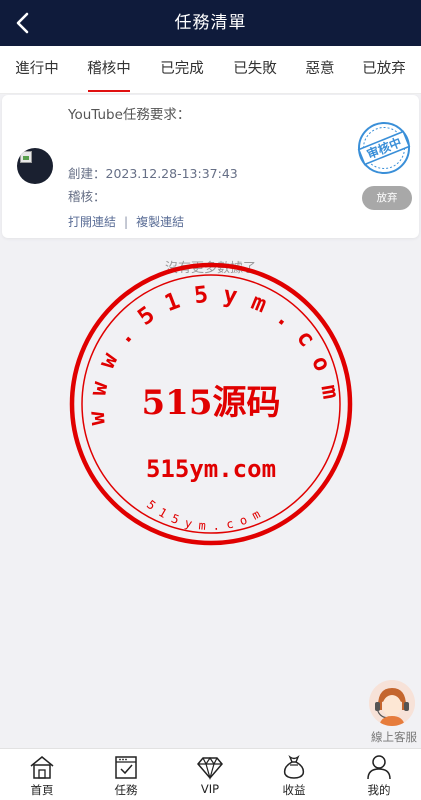 The width and height of the screenshot is (421, 800). I want to click on home-icon, so click(42, 767).